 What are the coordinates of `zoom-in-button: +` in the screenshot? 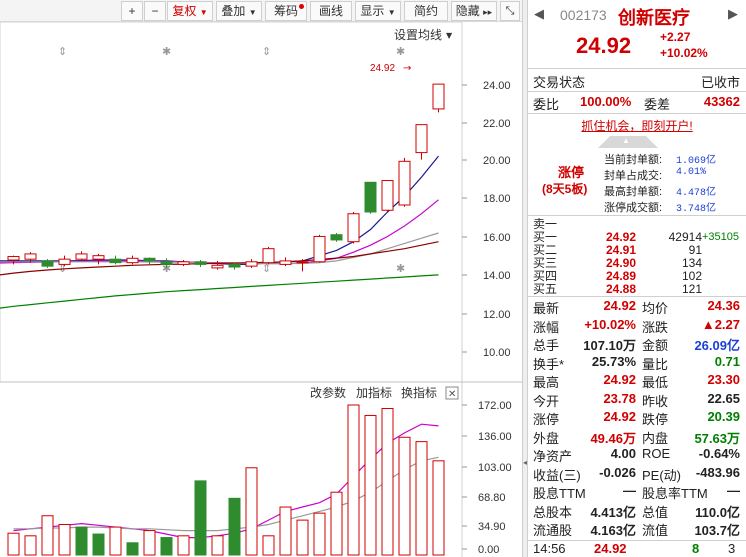 It's located at (132, 11).